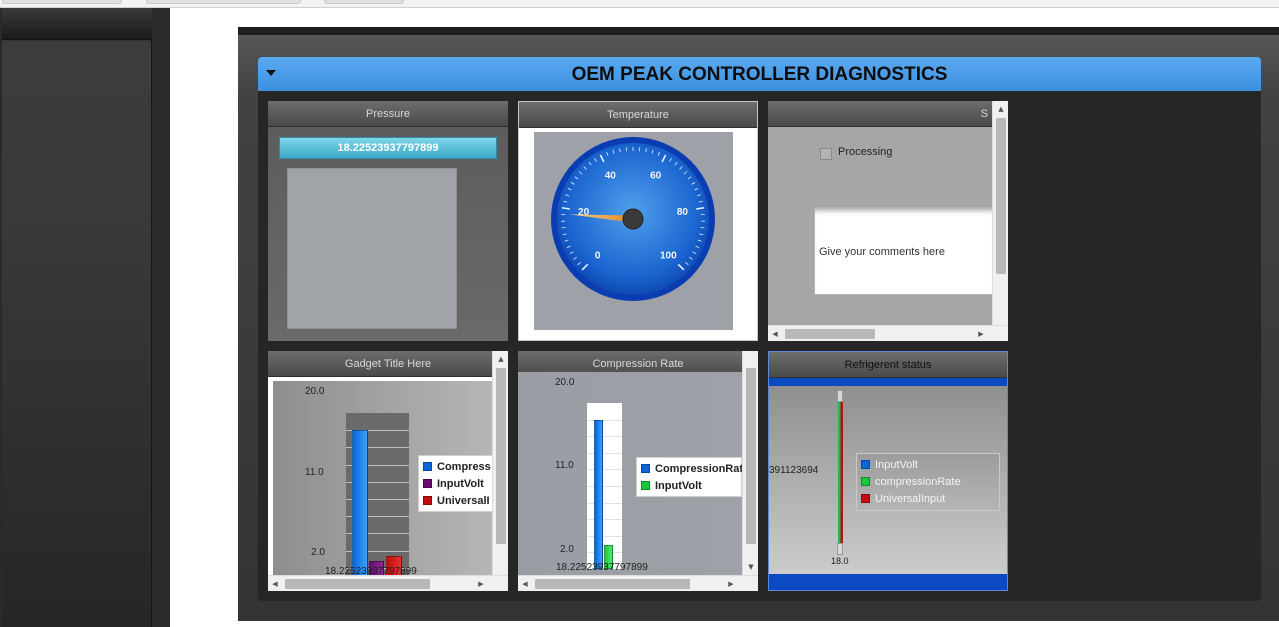 This screenshot has height=627, width=1279. What do you see at coordinates (840, 396) in the screenshot?
I see `slider-handle-top` at bounding box center [840, 396].